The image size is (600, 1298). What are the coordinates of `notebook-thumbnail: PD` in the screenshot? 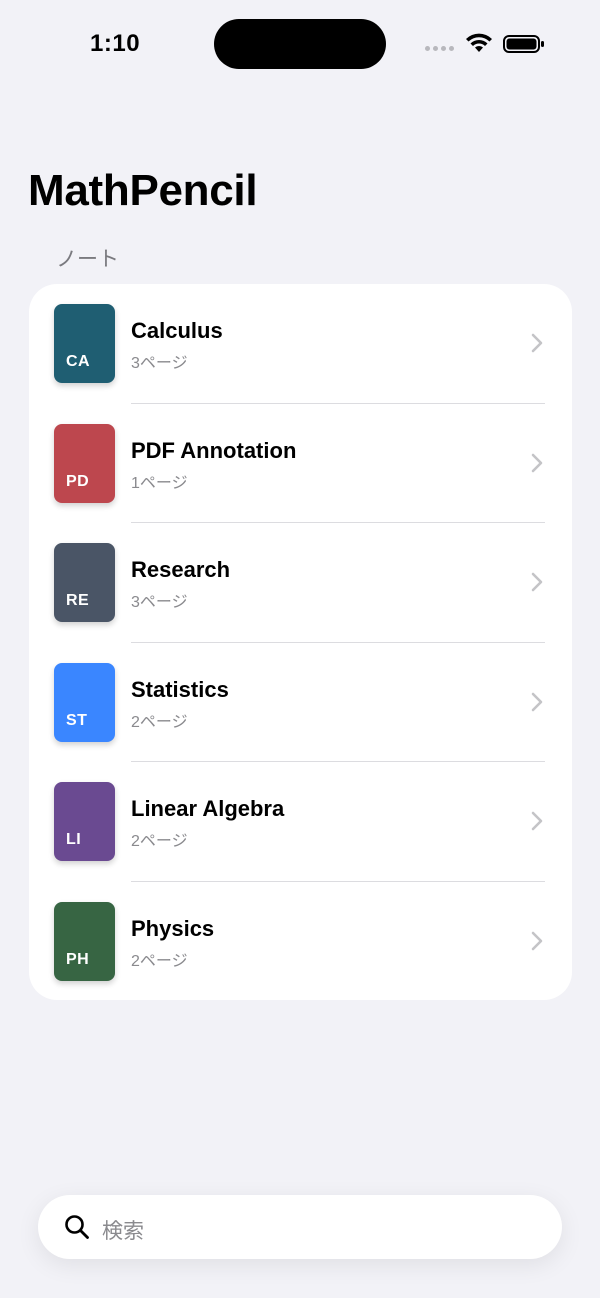 It's located at (84, 463).